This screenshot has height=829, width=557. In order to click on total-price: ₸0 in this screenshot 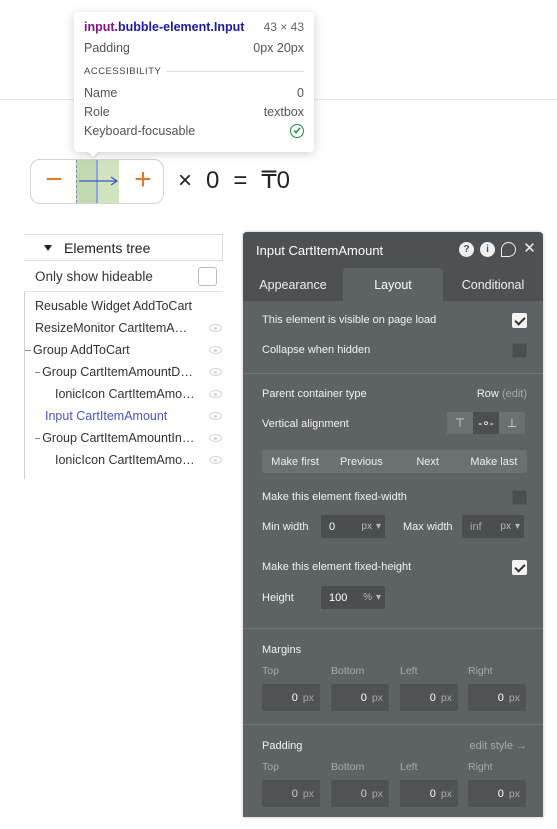, I will do `click(276, 180)`.